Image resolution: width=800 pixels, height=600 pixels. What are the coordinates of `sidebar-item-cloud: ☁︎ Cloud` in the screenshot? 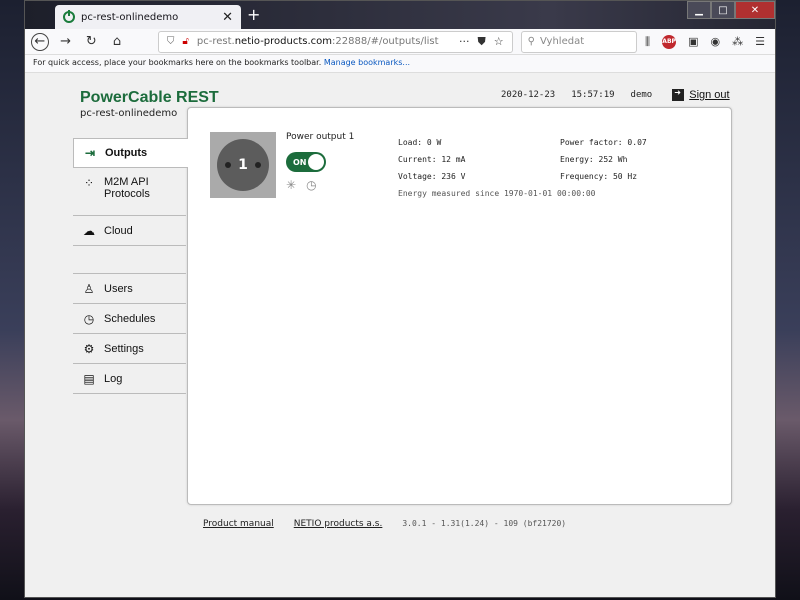 It's located at (129, 231).